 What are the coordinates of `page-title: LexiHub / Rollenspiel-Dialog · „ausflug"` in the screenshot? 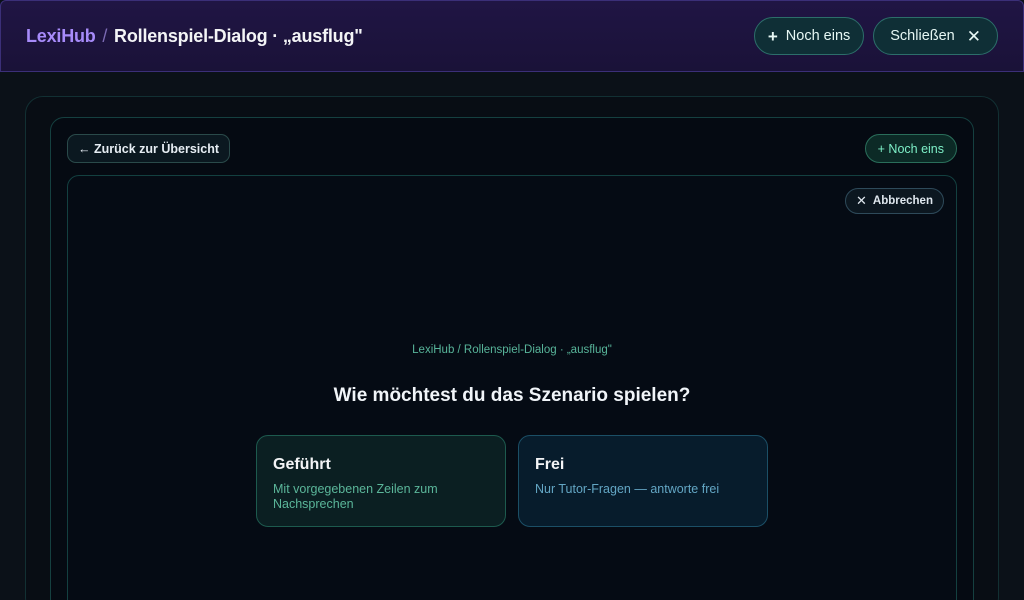 It's located at (194, 36).